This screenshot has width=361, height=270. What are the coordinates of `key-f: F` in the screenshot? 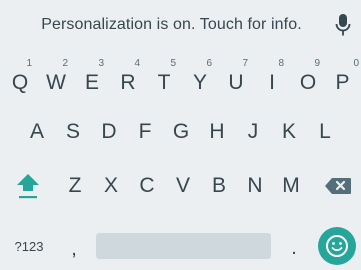 It's located at (145, 132).